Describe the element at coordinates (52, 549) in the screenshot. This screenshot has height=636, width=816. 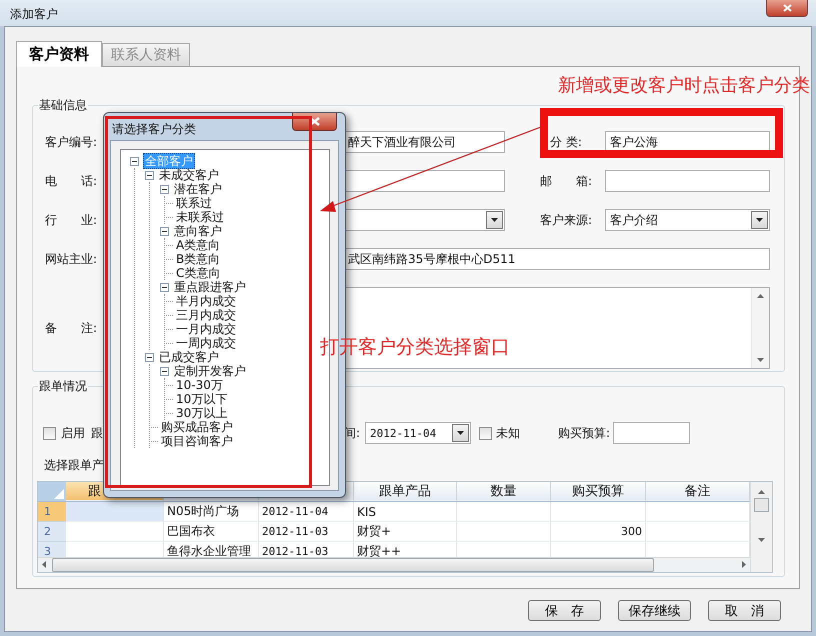
I see `row-header: 3` at that location.